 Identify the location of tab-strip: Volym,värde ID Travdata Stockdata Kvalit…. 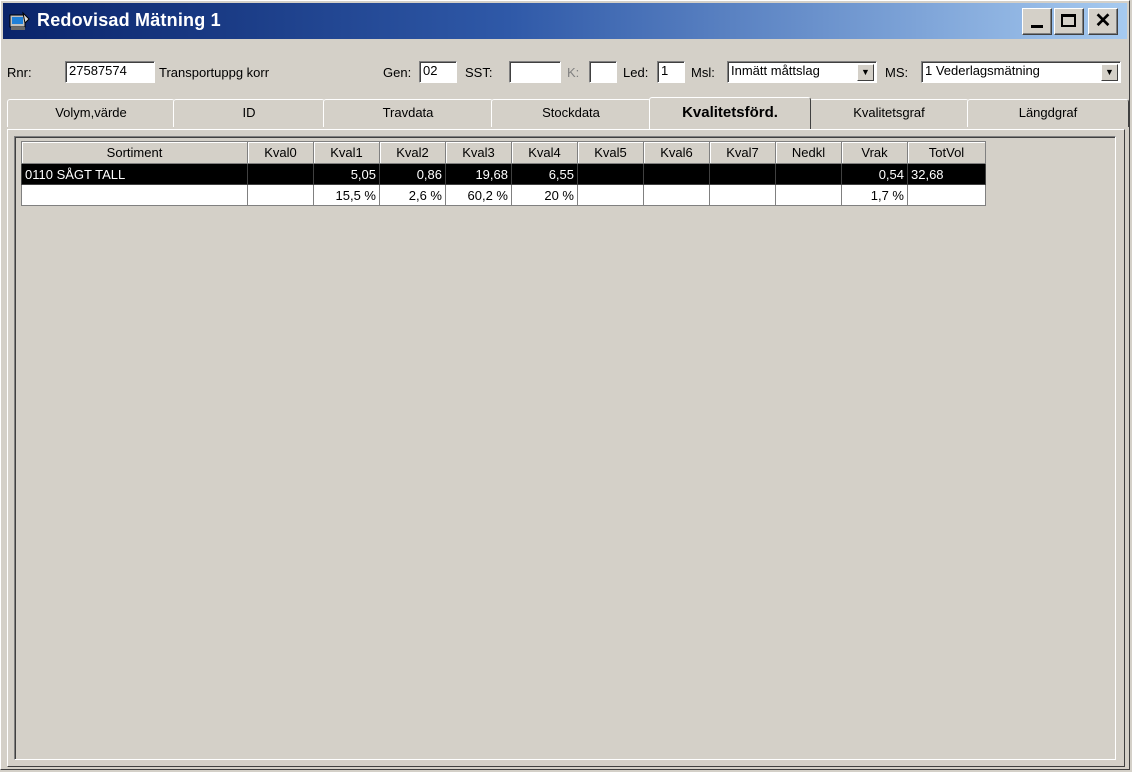
(569, 113).